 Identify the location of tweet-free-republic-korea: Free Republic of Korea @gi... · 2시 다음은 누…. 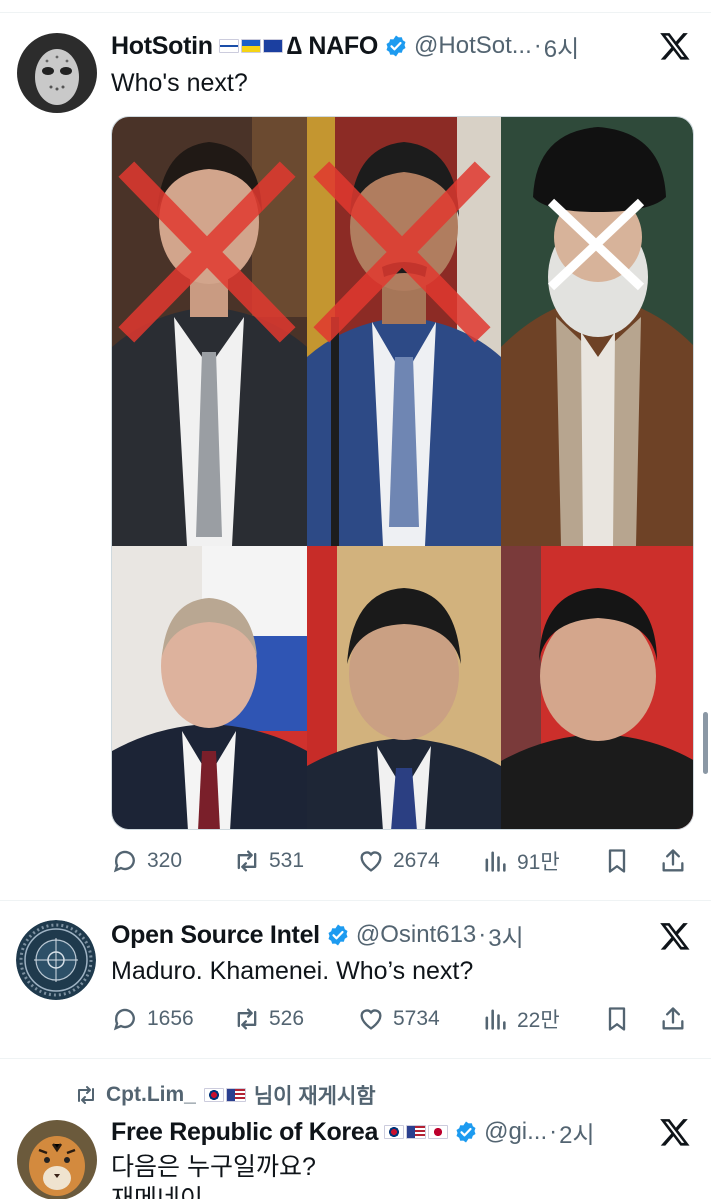
(355, 1128).